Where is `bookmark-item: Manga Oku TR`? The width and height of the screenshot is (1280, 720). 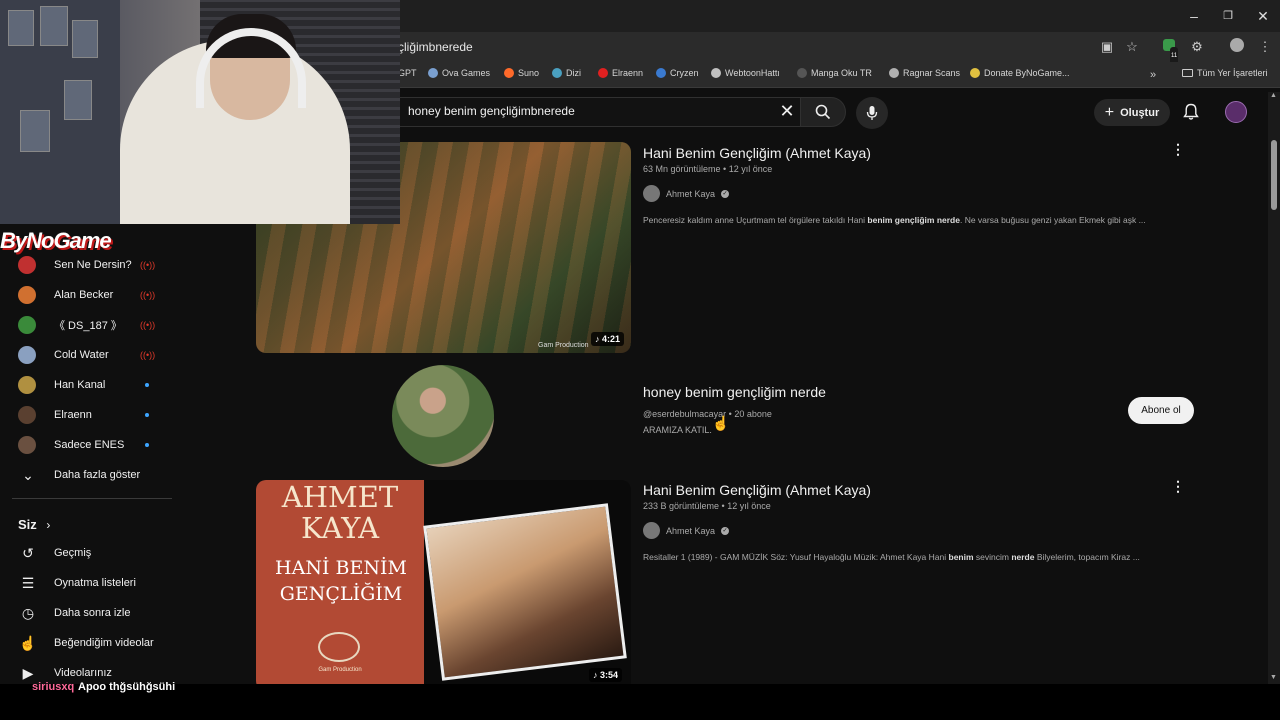
bookmark-item: Manga Oku TR is located at coordinates (834, 73).